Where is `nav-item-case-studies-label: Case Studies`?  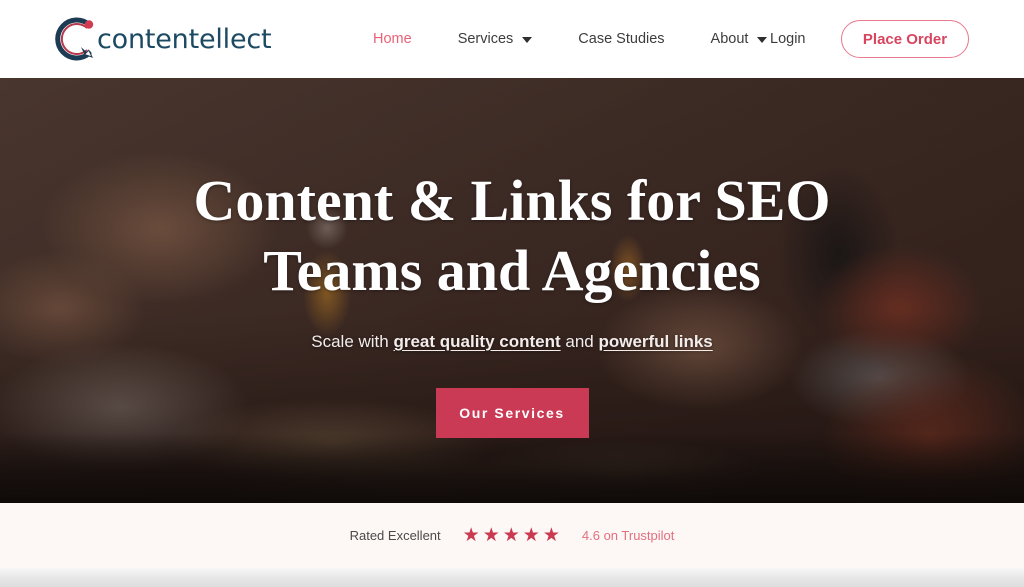 nav-item-case-studies-label: Case Studies is located at coordinates (621, 39).